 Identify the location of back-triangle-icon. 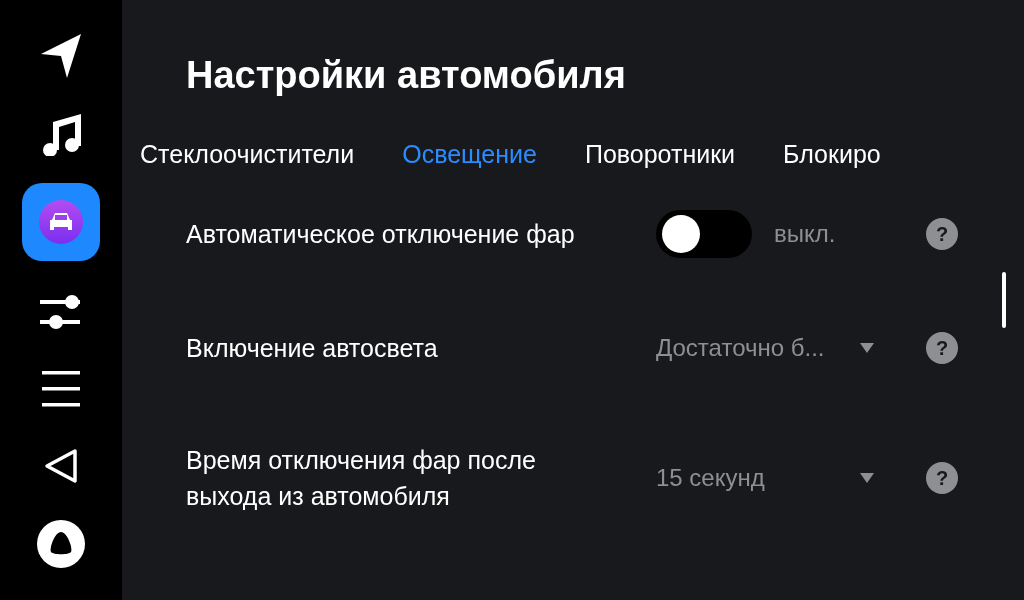
(61, 466).